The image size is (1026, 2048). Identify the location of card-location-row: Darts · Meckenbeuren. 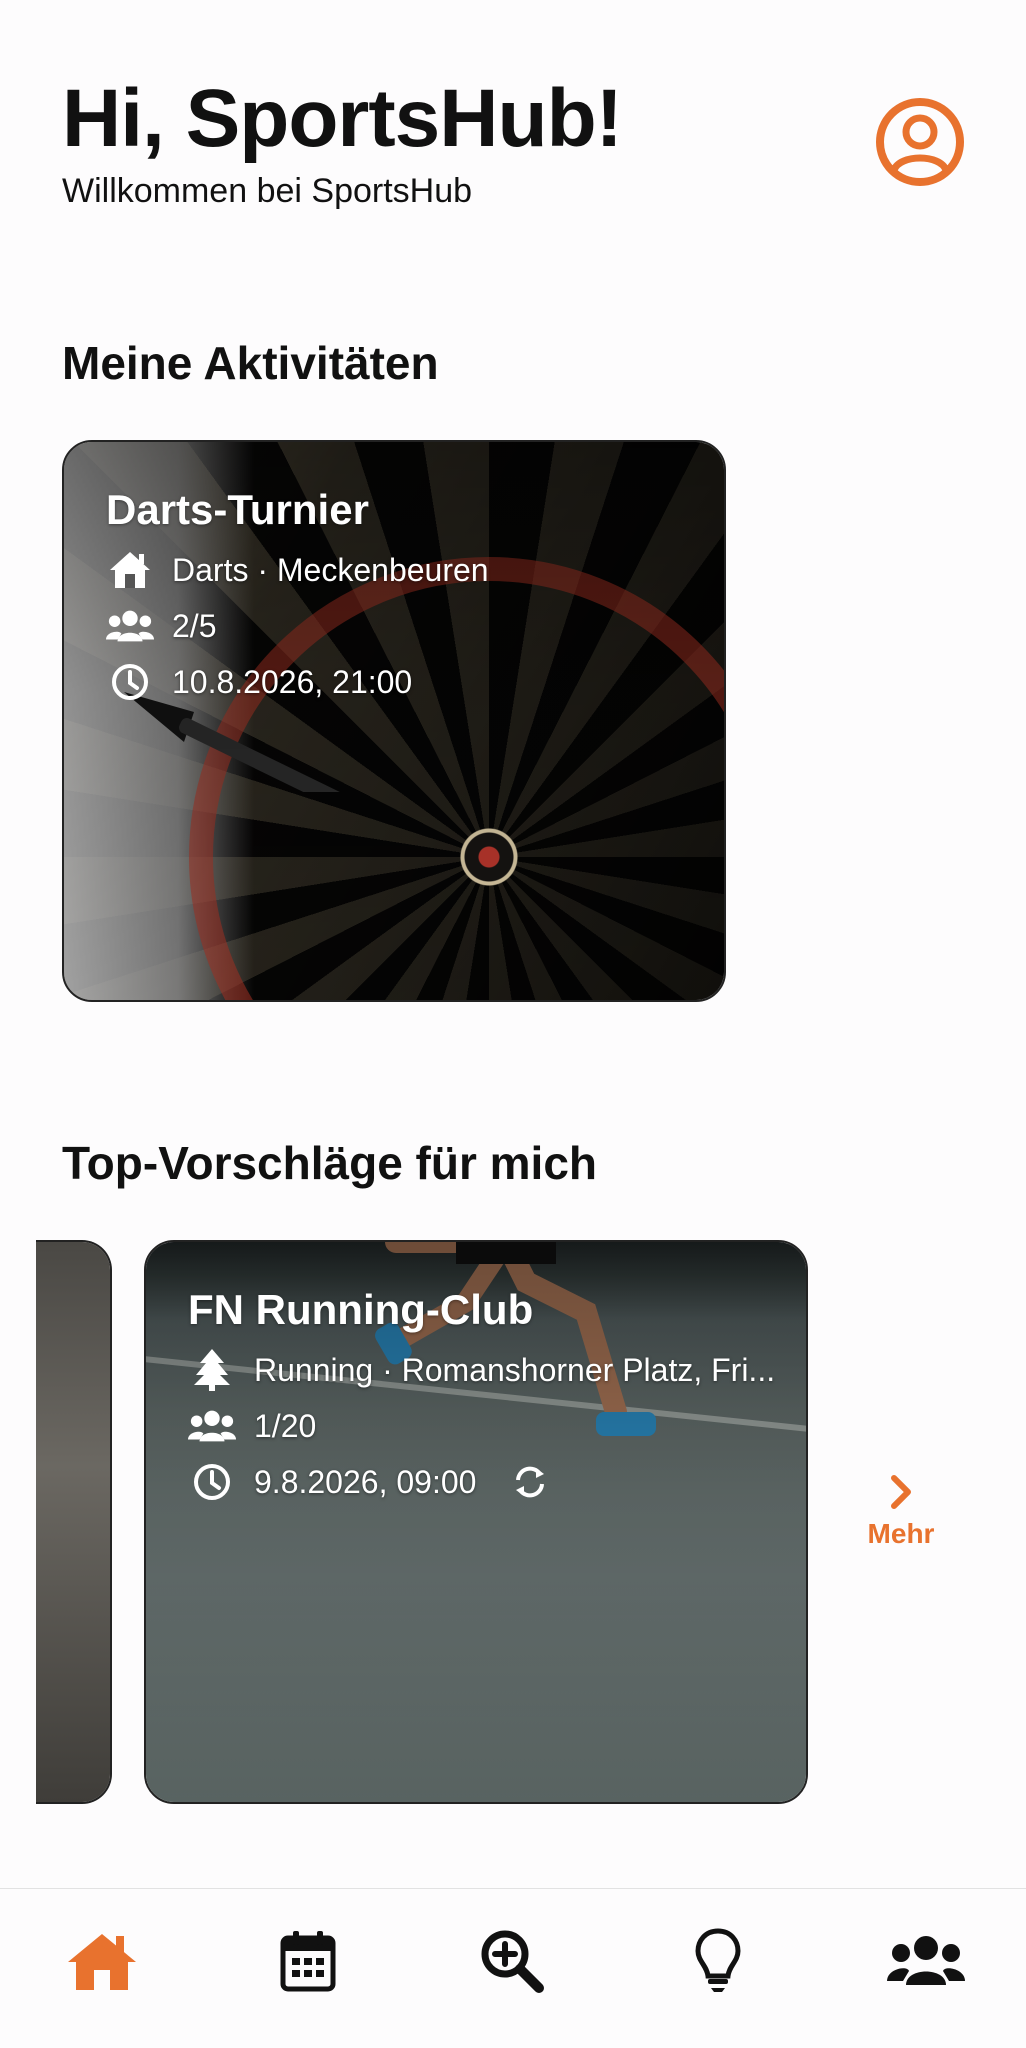
(405, 570).